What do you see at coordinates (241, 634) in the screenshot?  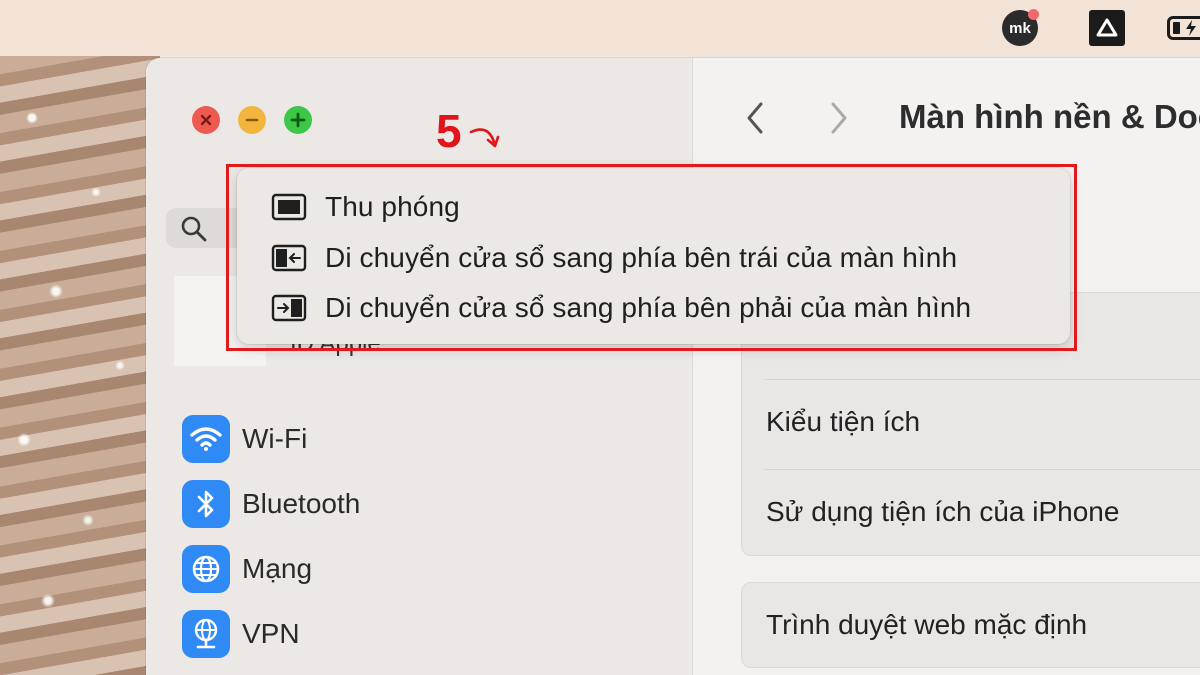 I see `sidebar-item-vpn: VPN` at bounding box center [241, 634].